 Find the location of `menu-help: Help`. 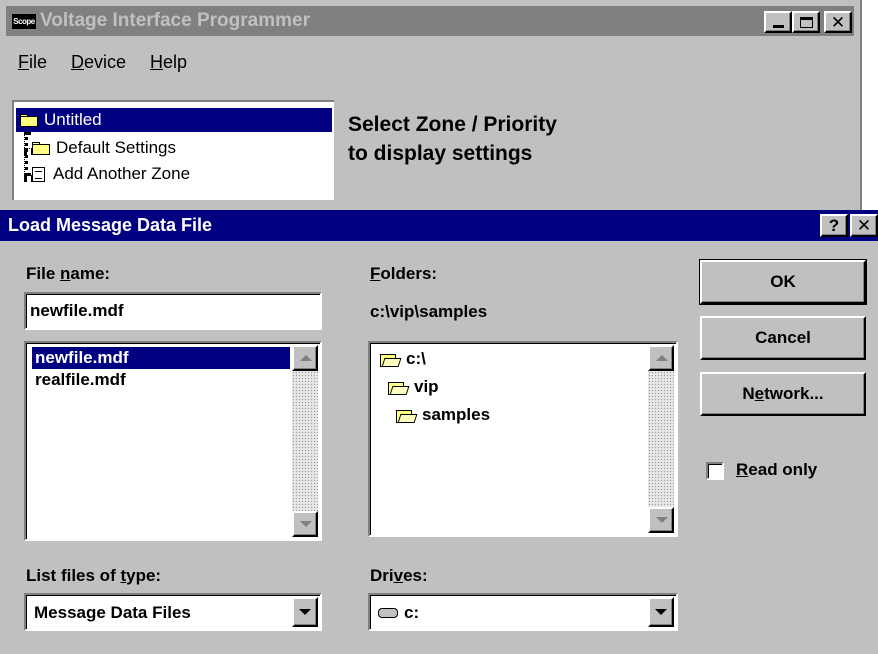

menu-help: Help is located at coordinates (168, 64).